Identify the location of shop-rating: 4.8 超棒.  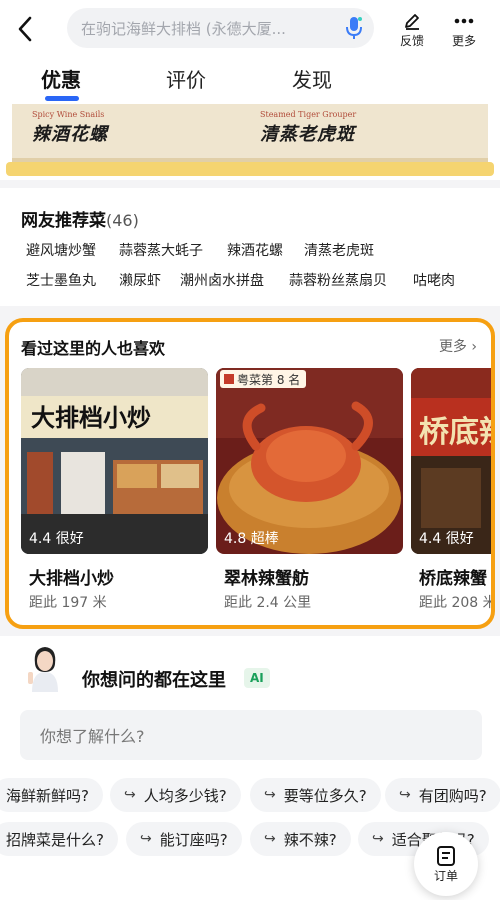
(251, 539).